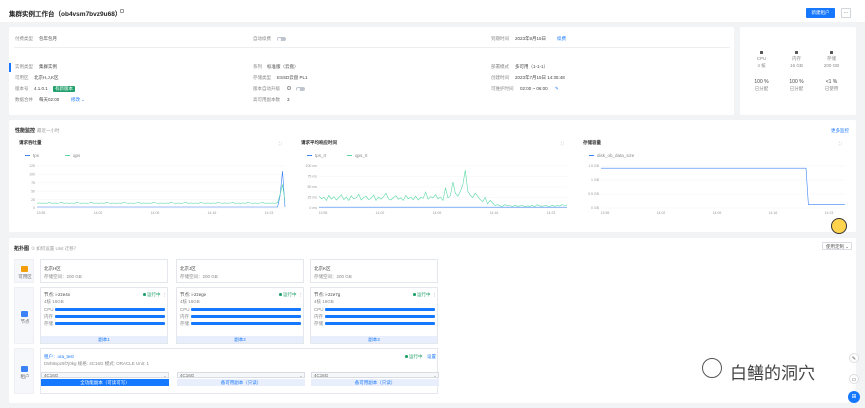 Image resolution: width=865 pixels, height=408 pixels. Describe the element at coordinates (772, 374) in the screenshot. I see `watermark-text: 白鳝的洞穴` at that location.